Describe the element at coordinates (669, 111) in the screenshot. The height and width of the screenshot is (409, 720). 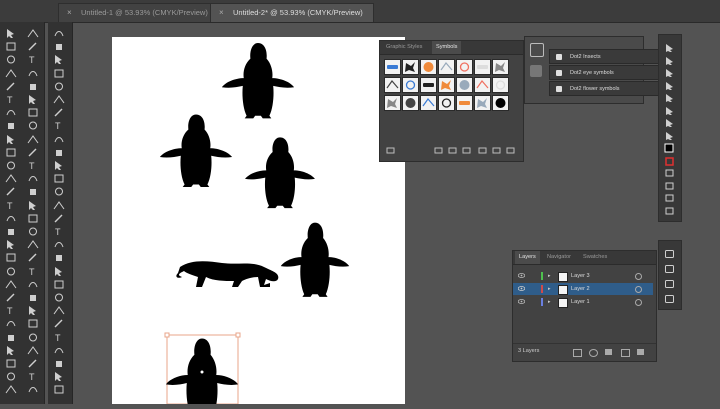
I see `brush-tool-icon` at that location.